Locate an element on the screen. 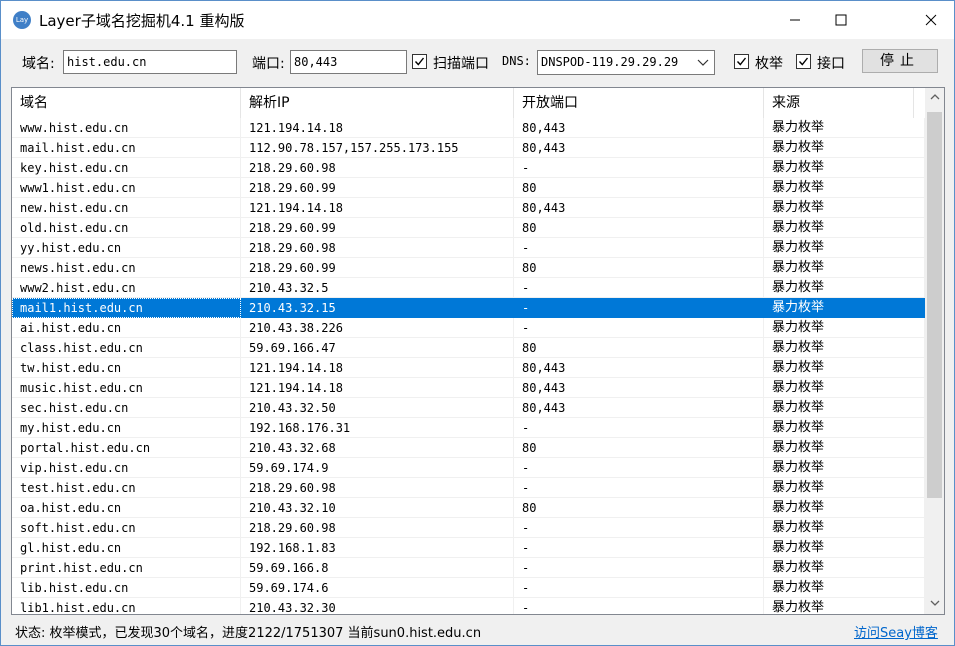 The height and width of the screenshot is (646, 955). table-header: 域名 解析IP 开放端口 来源 is located at coordinates (468, 103).